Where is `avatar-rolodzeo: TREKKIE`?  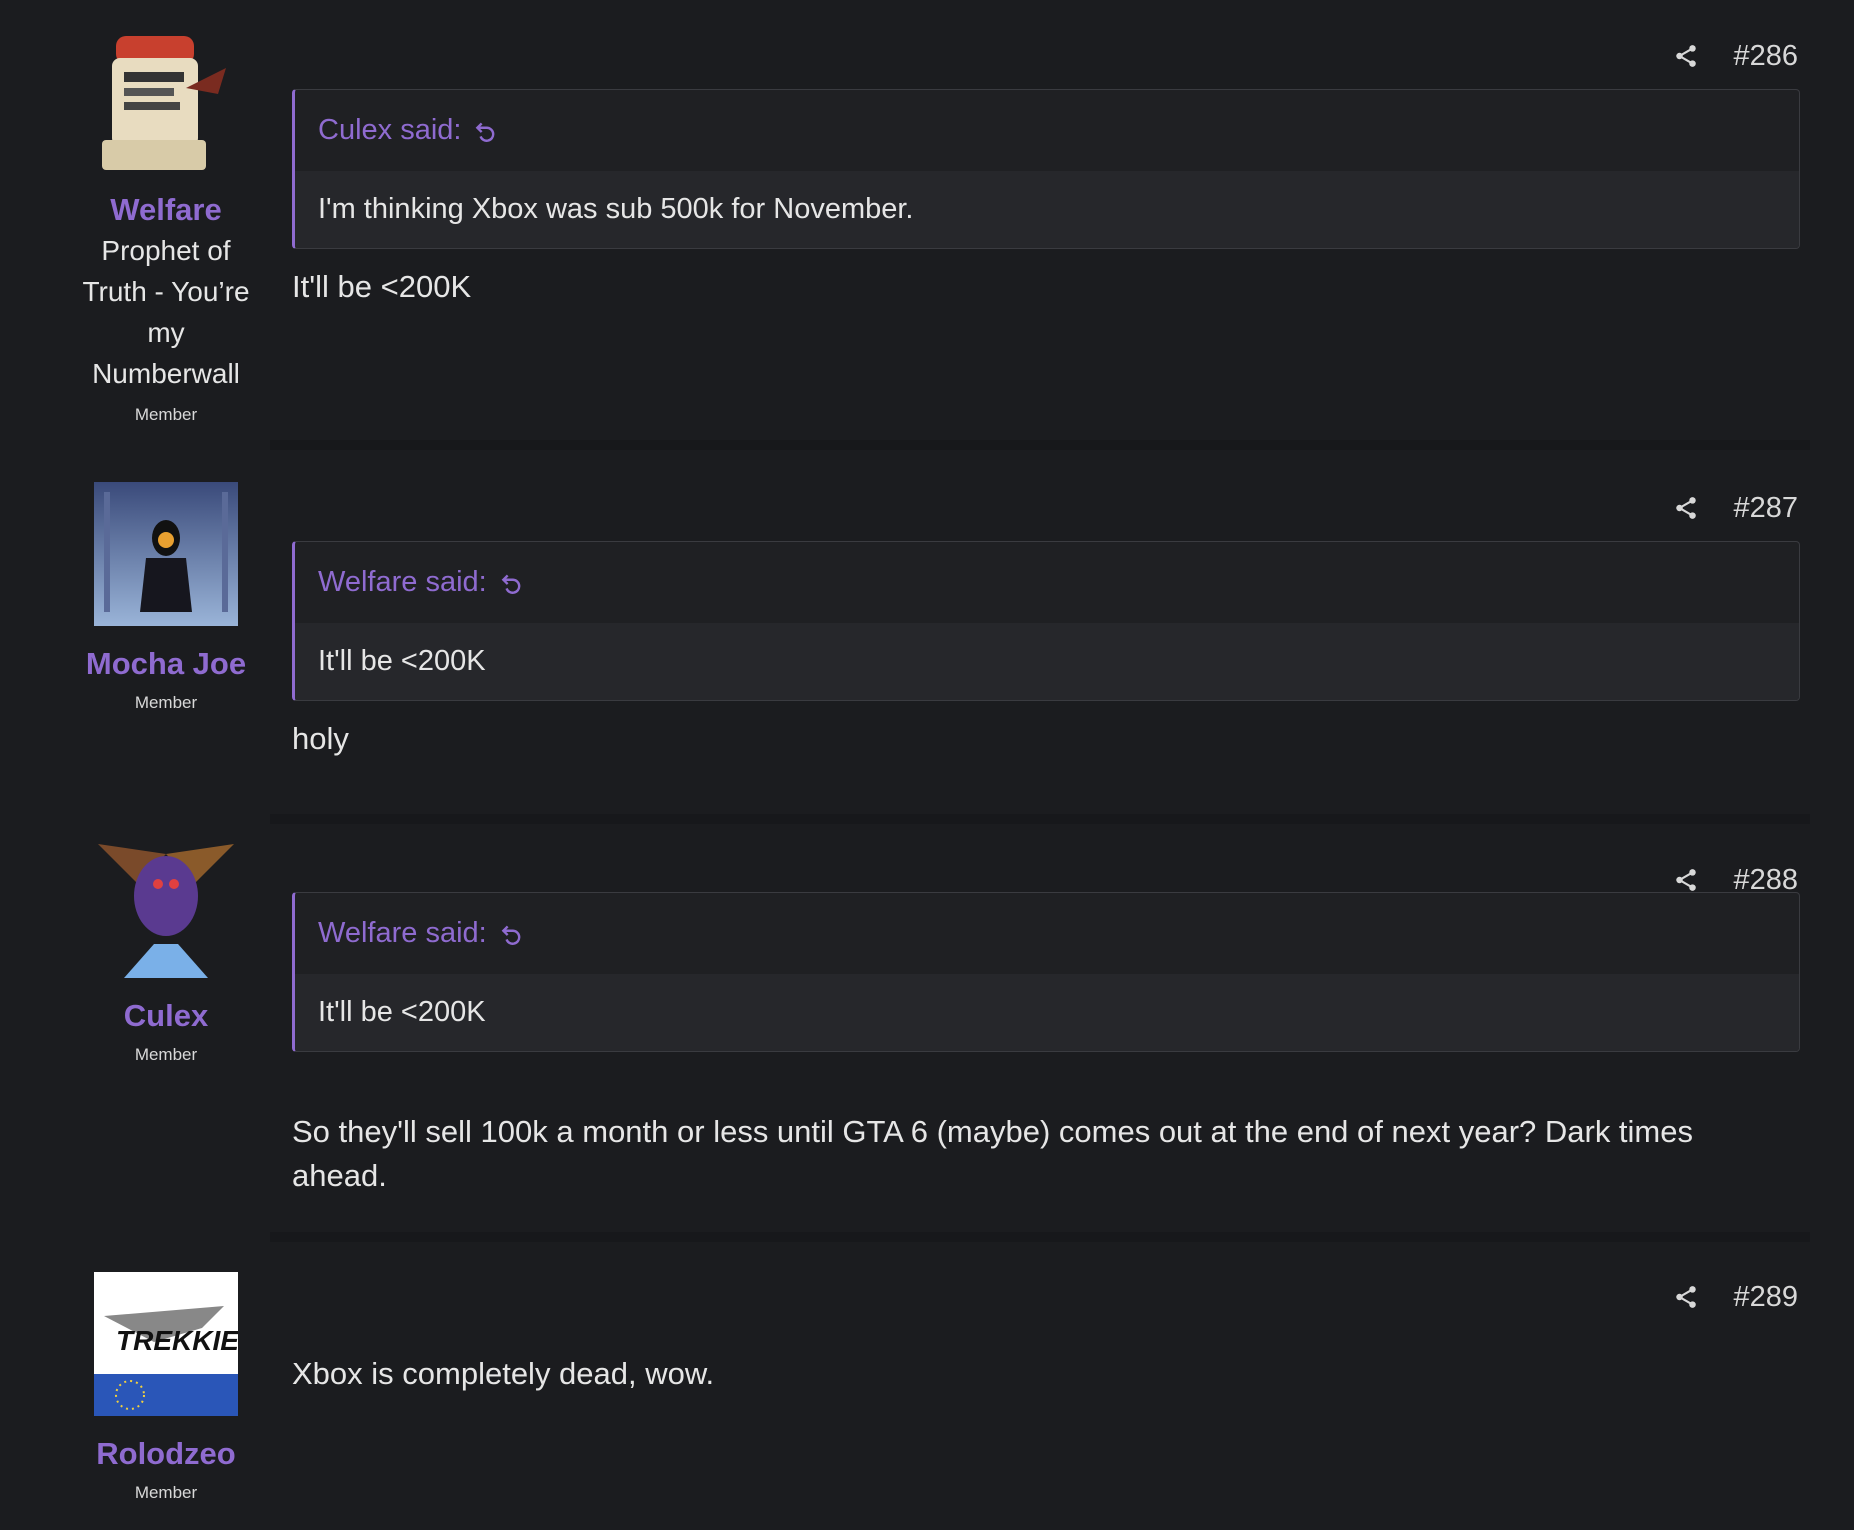
avatar-rolodzeo: TREKKIE is located at coordinates (166, 1344).